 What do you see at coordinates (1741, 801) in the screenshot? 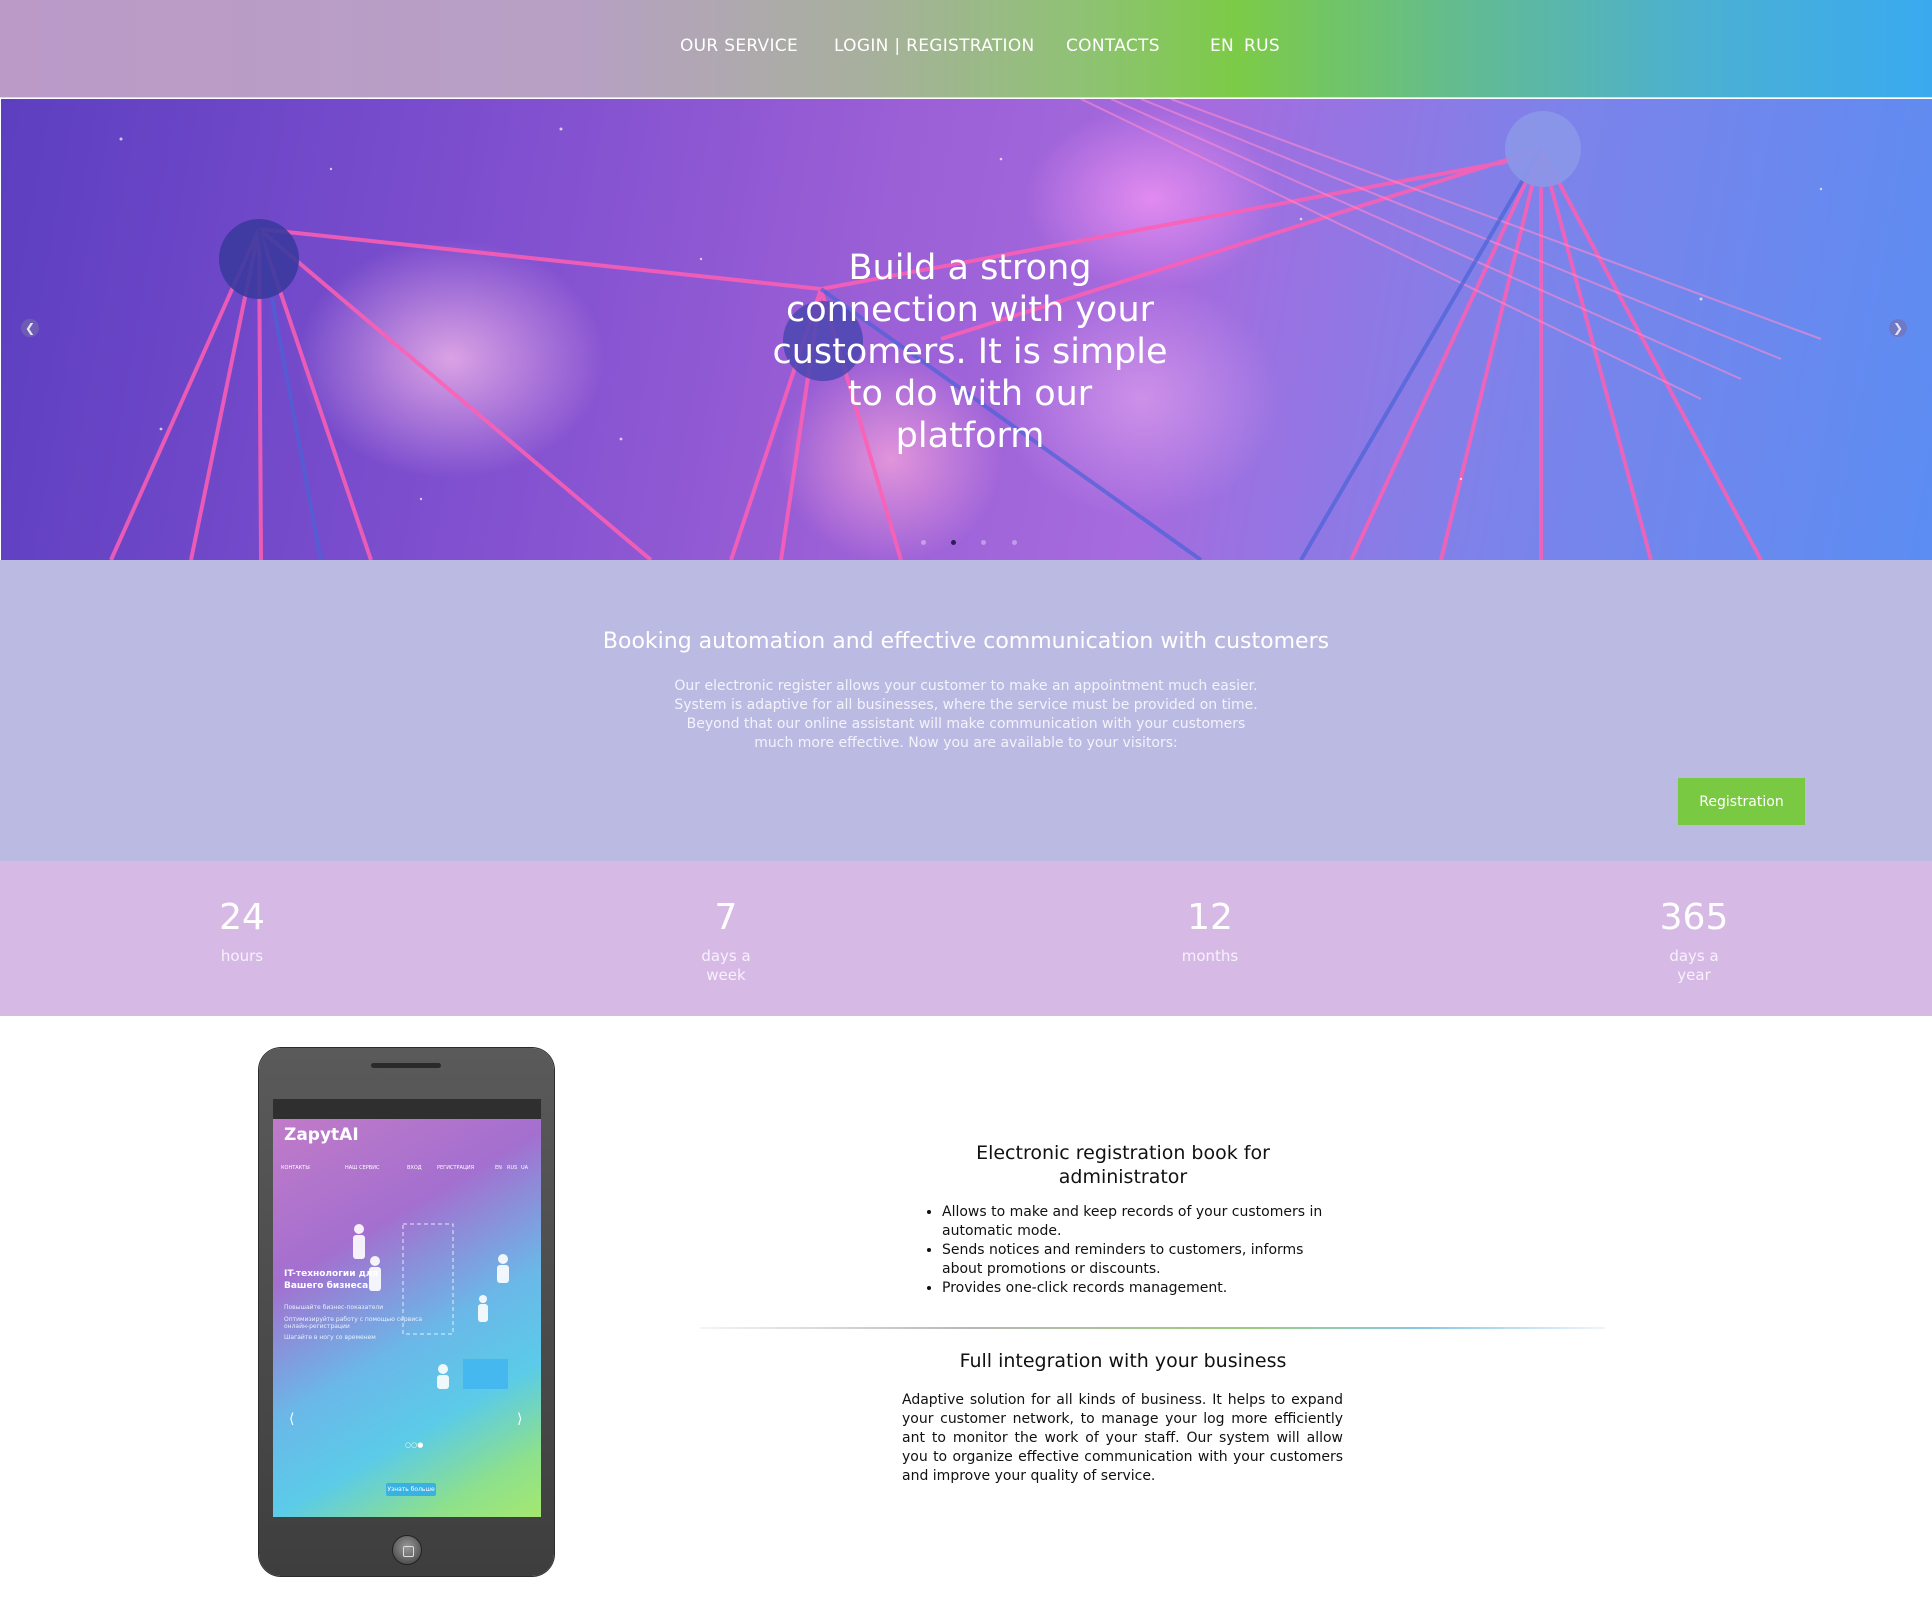
I see `registration-button: Registration` at bounding box center [1741, 801].